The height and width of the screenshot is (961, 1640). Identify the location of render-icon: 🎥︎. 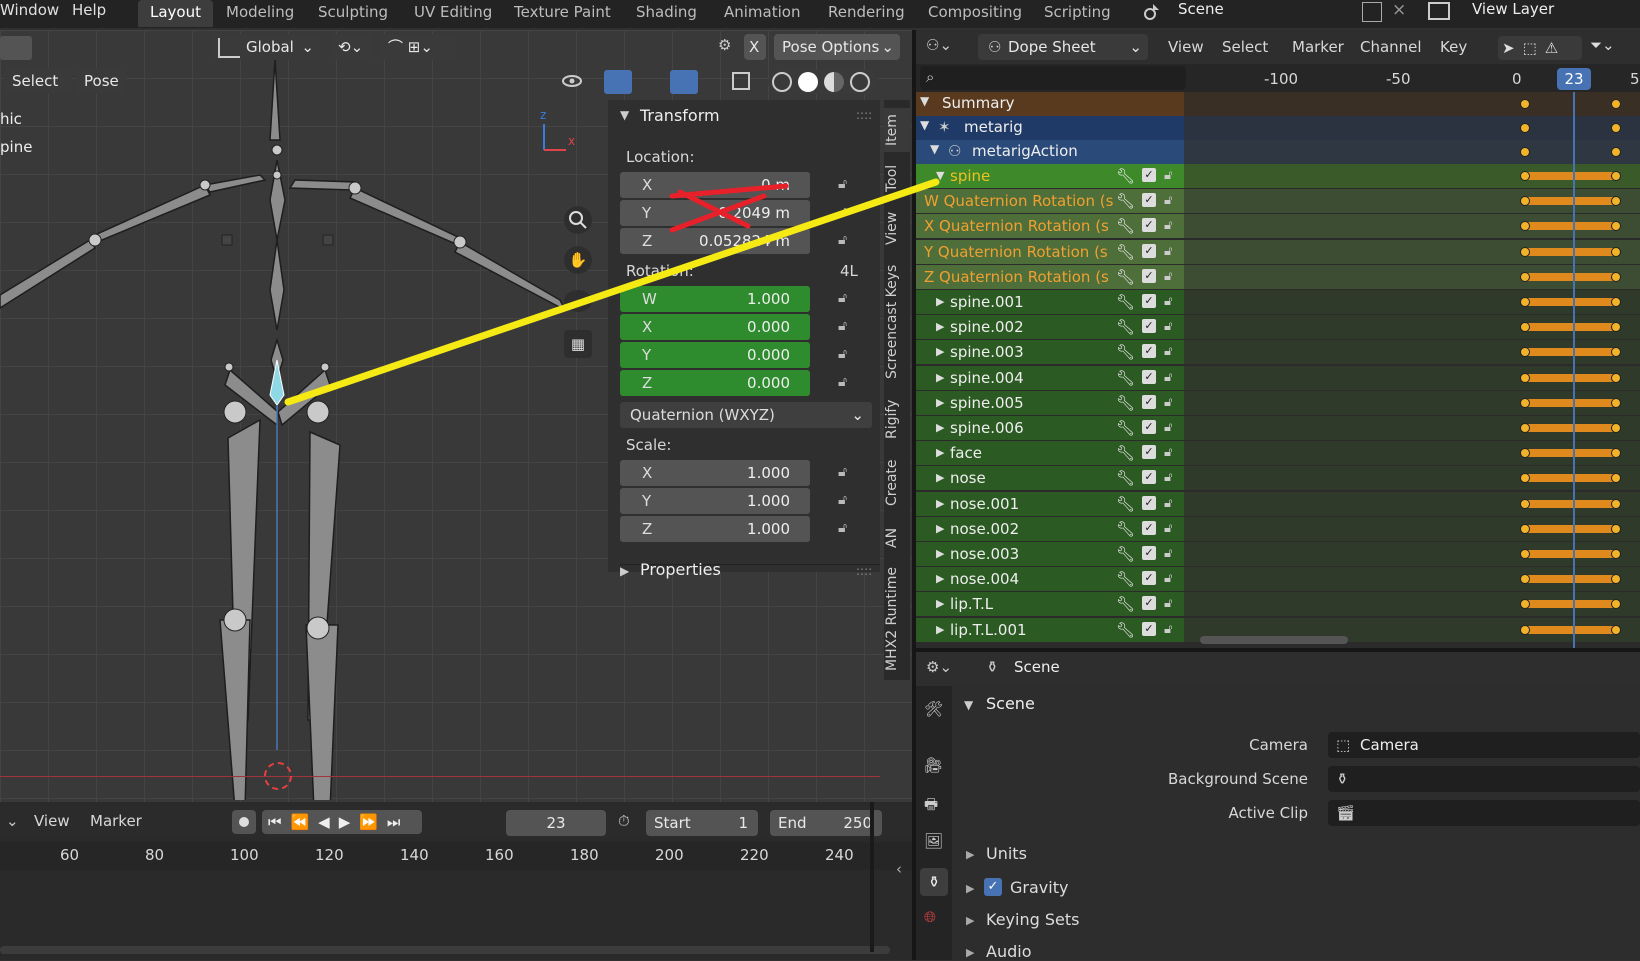
(933, 765).